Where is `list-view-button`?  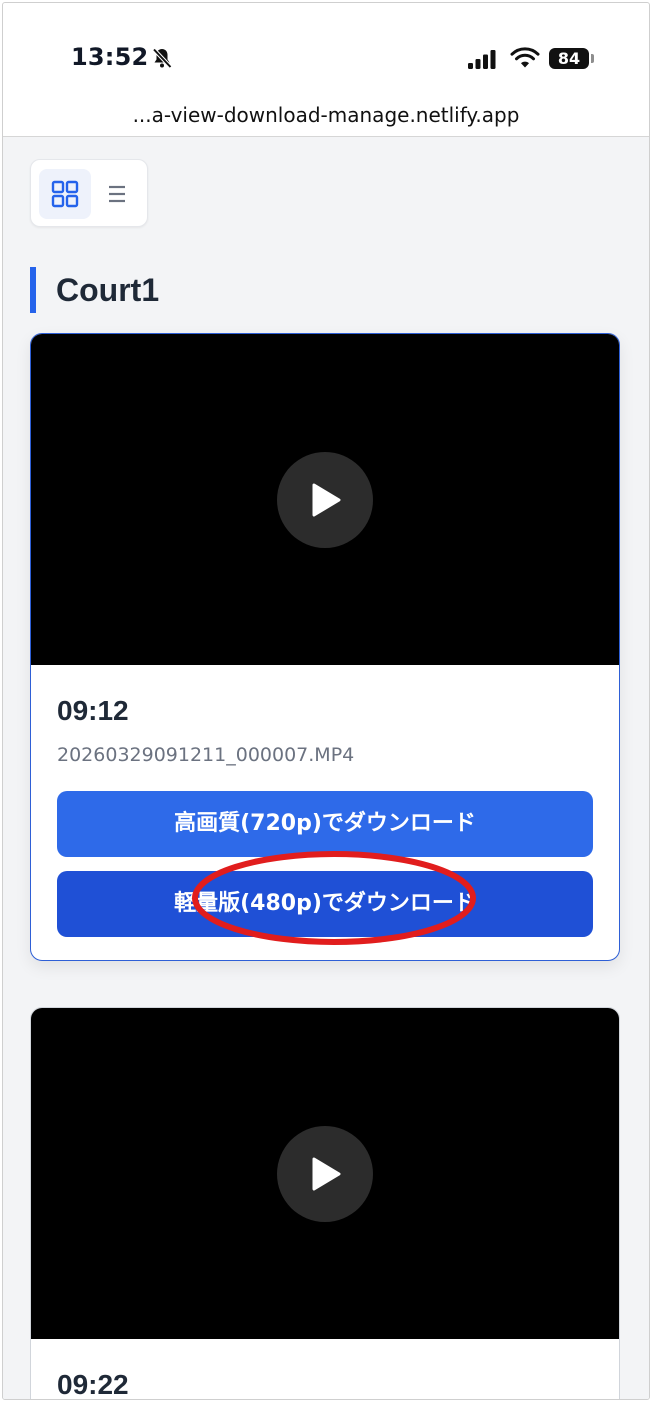 list-view-button is located at coordinates (117, 194).